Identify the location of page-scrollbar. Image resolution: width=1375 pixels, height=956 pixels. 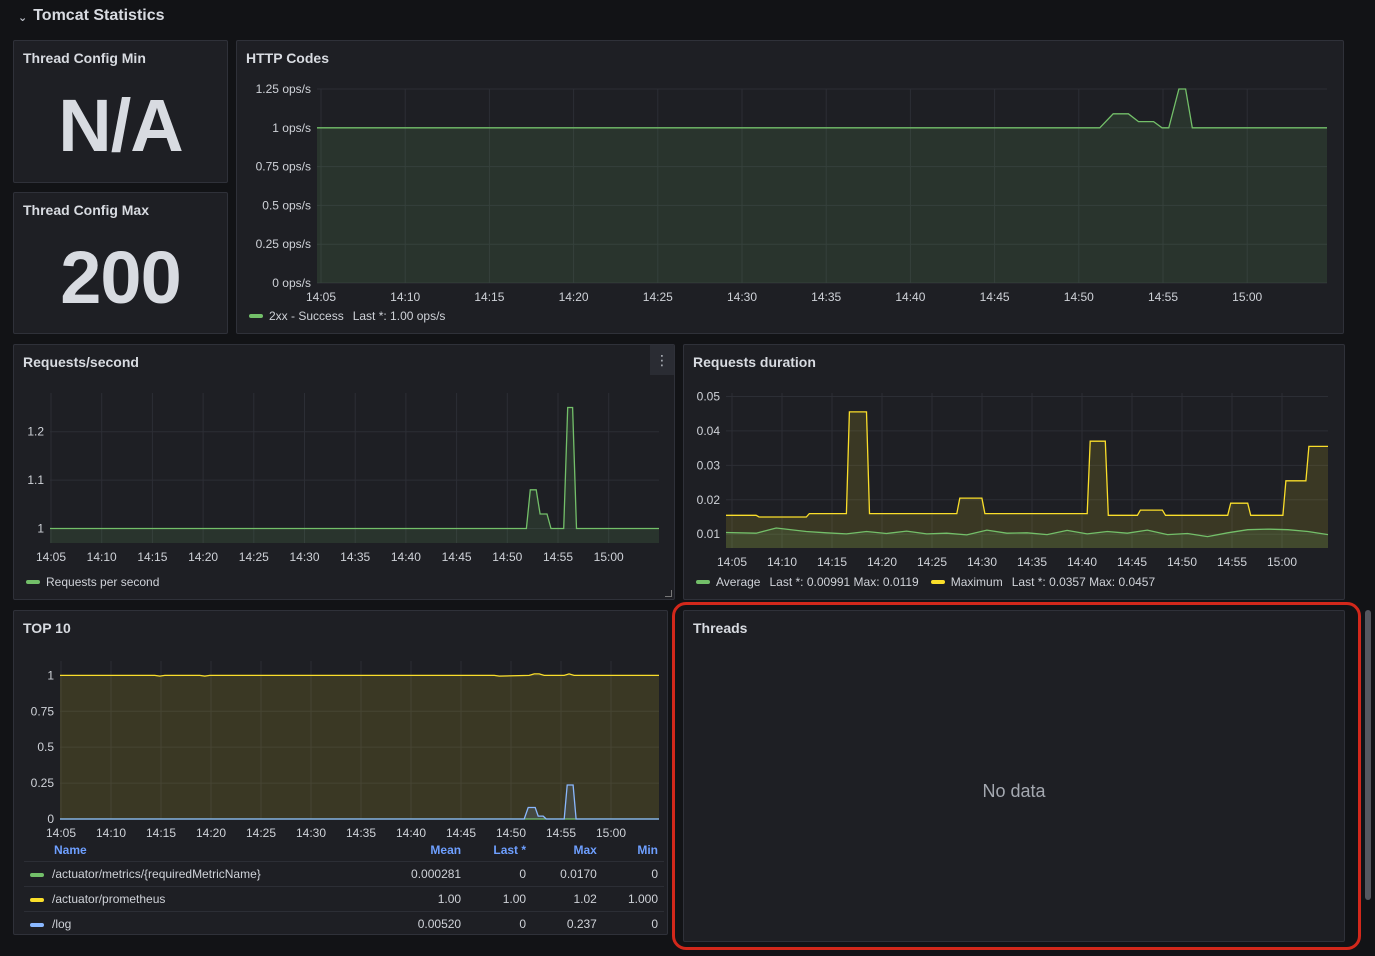
(1368, 755).